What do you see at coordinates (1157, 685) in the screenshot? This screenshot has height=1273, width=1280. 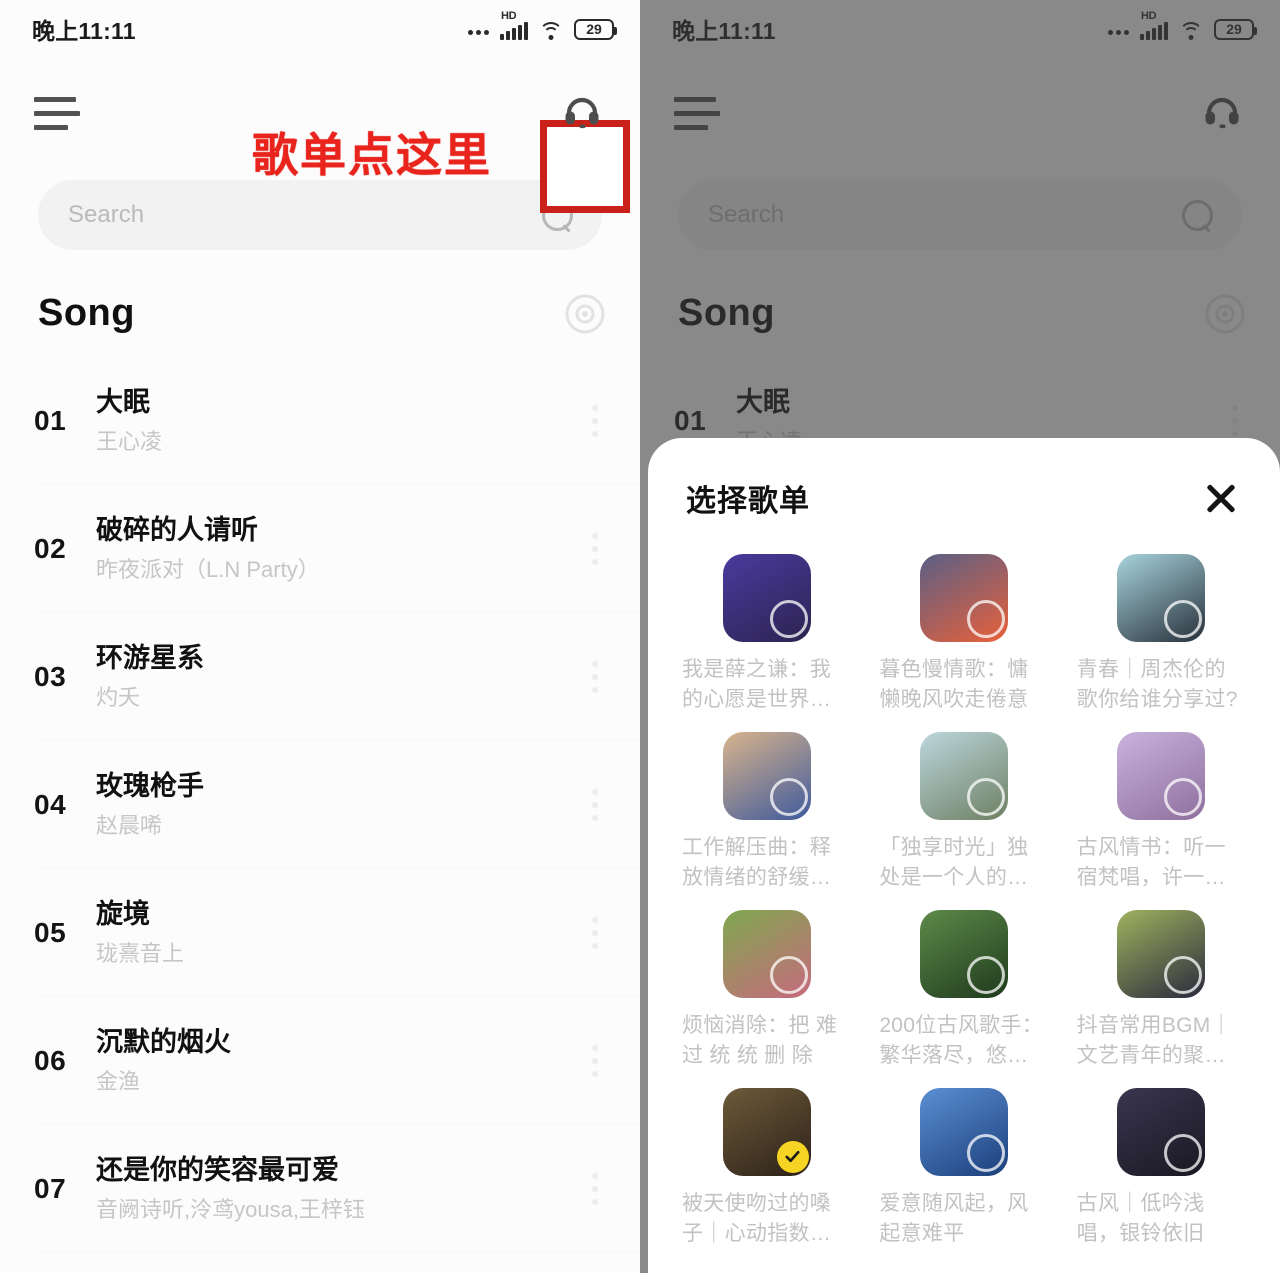 I see `playlist-name: 青春｜周杰伦的歌你给谁分享过?` at bounding box center [1157, 685].